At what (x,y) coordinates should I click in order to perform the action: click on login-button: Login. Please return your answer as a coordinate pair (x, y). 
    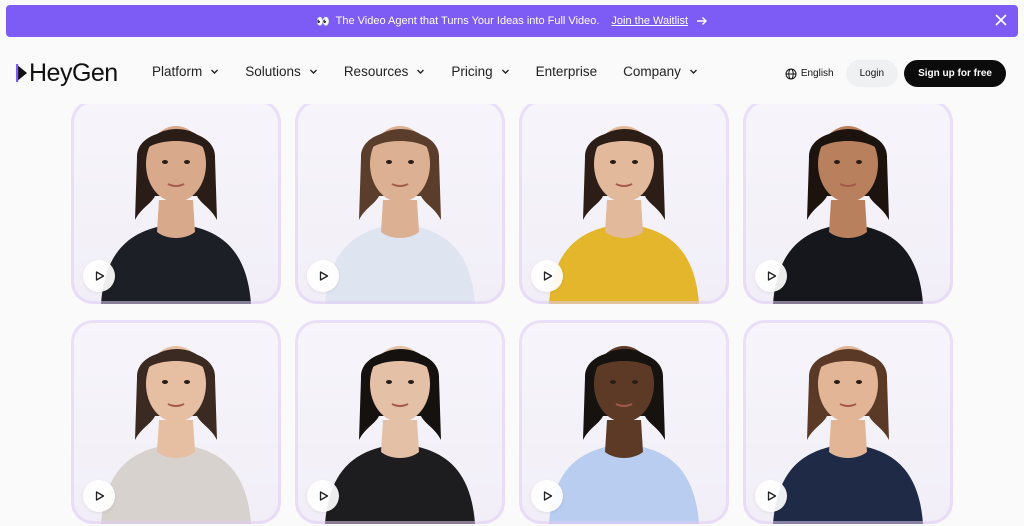
    Looking at the image, I should click on (872, 73).